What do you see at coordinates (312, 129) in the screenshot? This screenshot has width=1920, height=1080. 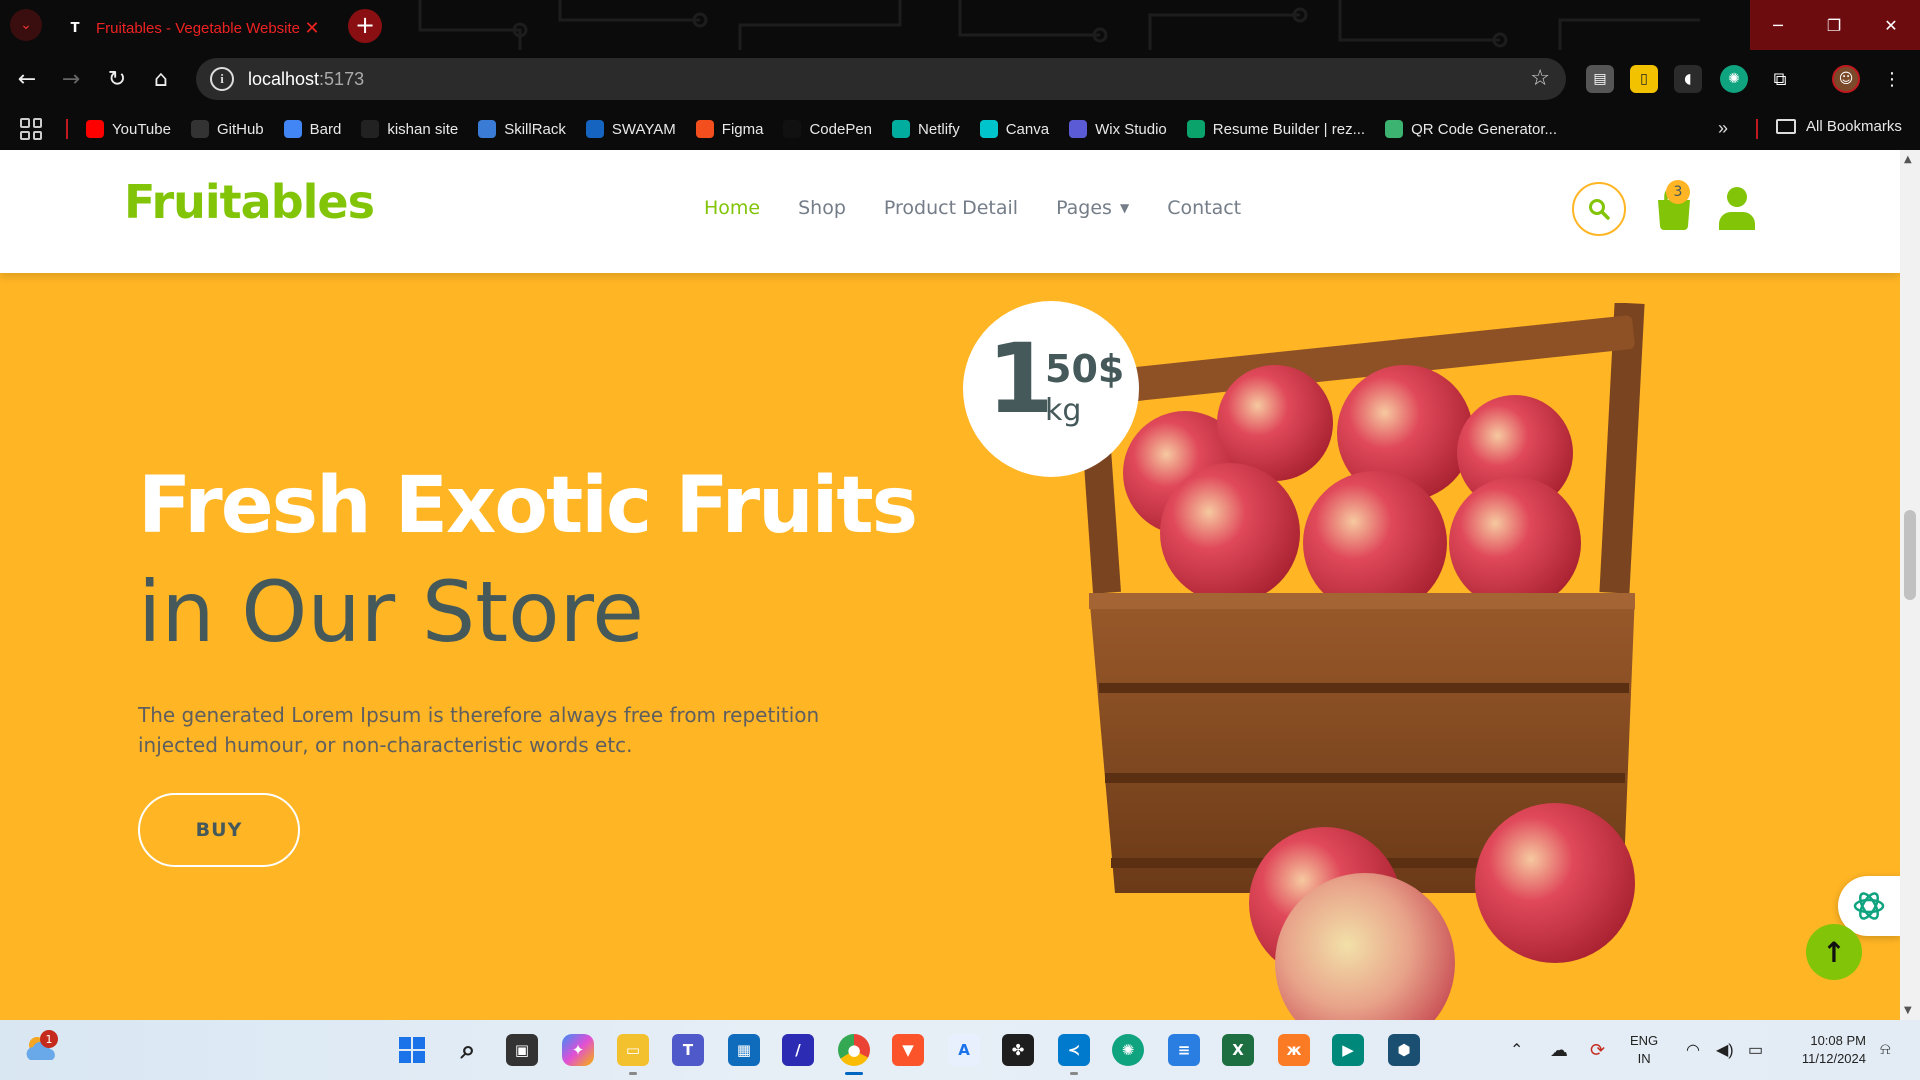 I see `bookmark-item: Bard` at bounding box center [312, 129].